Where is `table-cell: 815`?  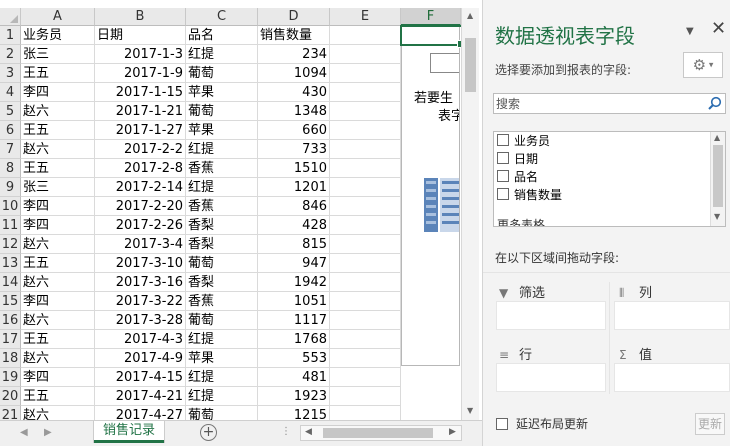 table-cell: 815 is located at coordinates (294, 244).